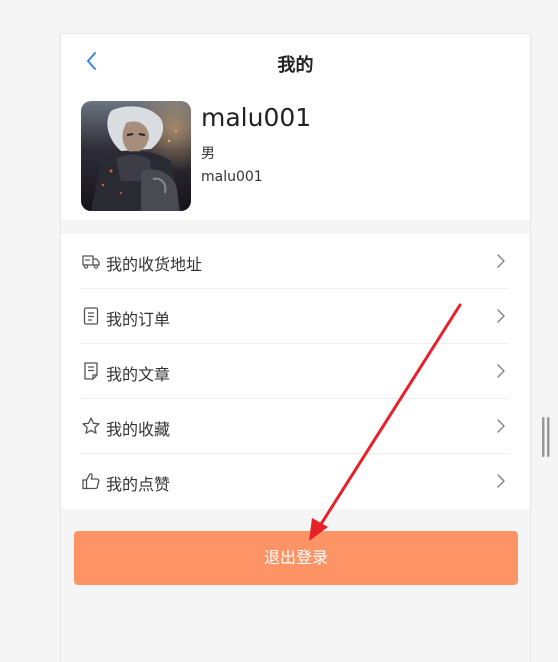  What do you see at coordinates (296, 558) in the screenshot?
I see `logout-button: 退出登录` at bounding box center [296, 558].